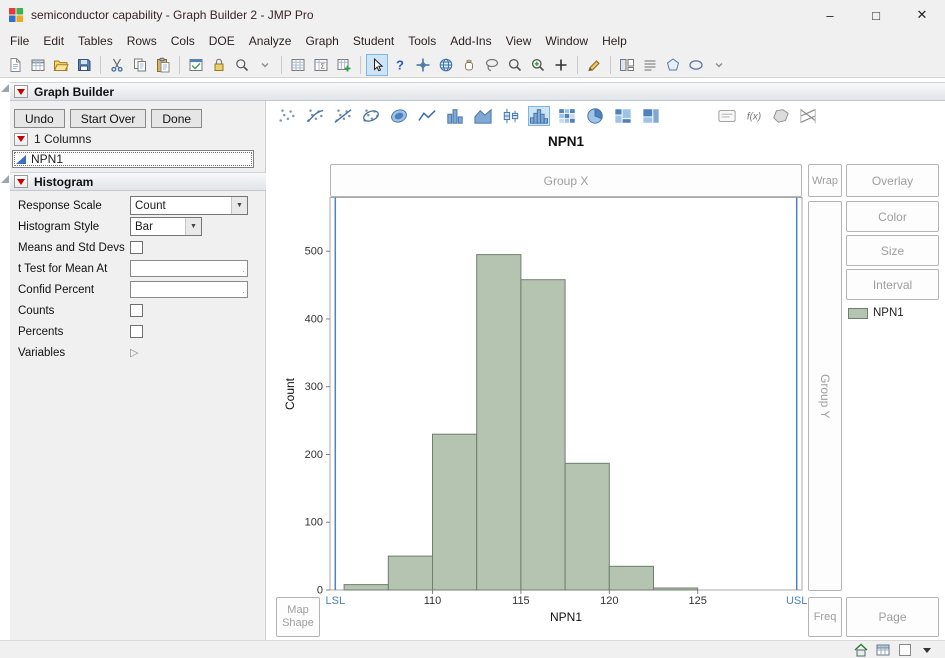  Describe the element at coordinates (422, 41) in the screenshot. I see `menu-tools: Tools` at that location.